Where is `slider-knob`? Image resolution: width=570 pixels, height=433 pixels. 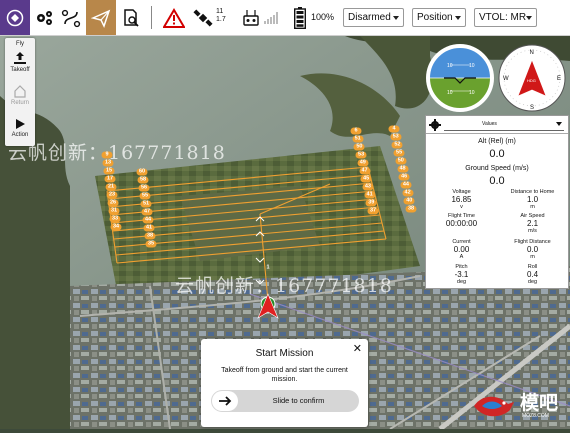 slider-knob is located at coordinates (225, 401).